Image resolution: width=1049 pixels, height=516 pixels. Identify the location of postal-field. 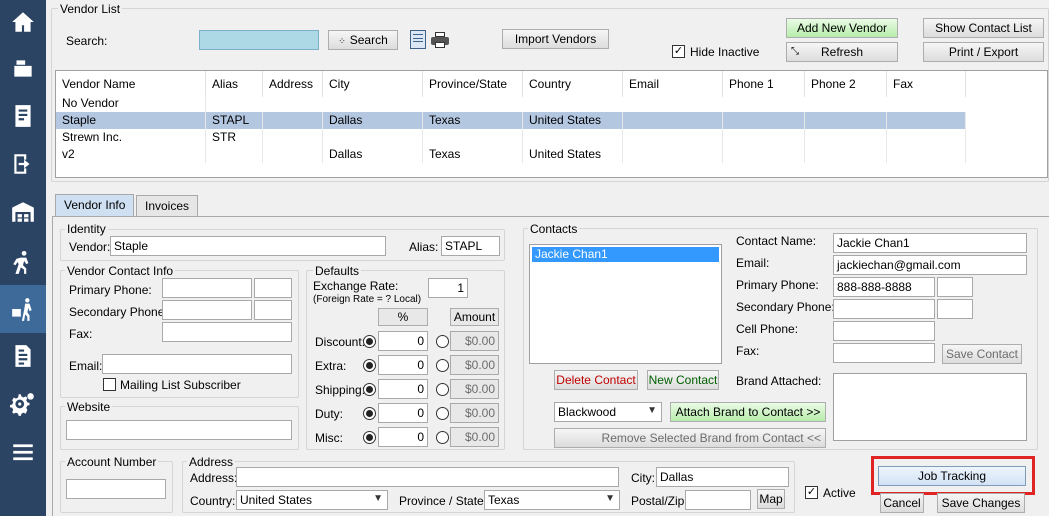
(718, 500).